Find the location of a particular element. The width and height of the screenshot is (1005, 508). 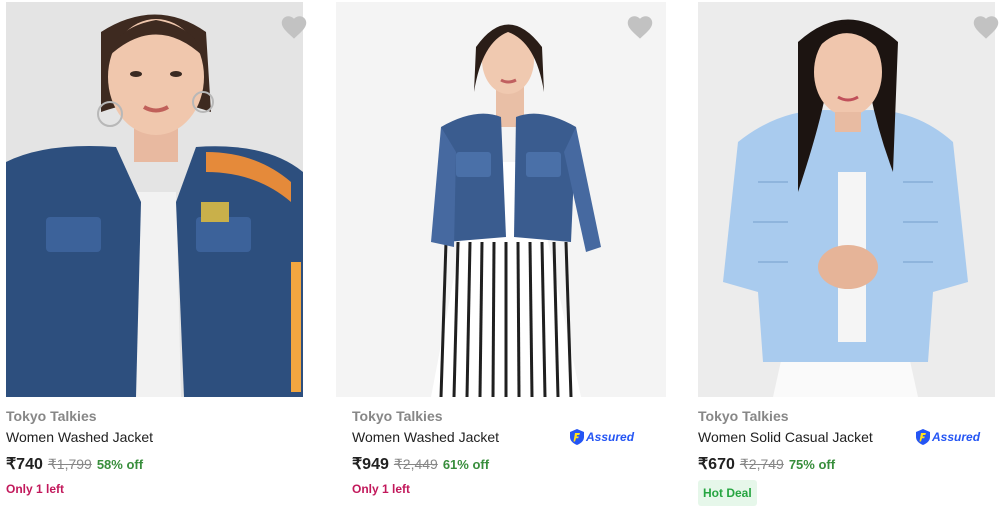

hot-deal-badge: Hot Deal is located at coordinates (727, 493).